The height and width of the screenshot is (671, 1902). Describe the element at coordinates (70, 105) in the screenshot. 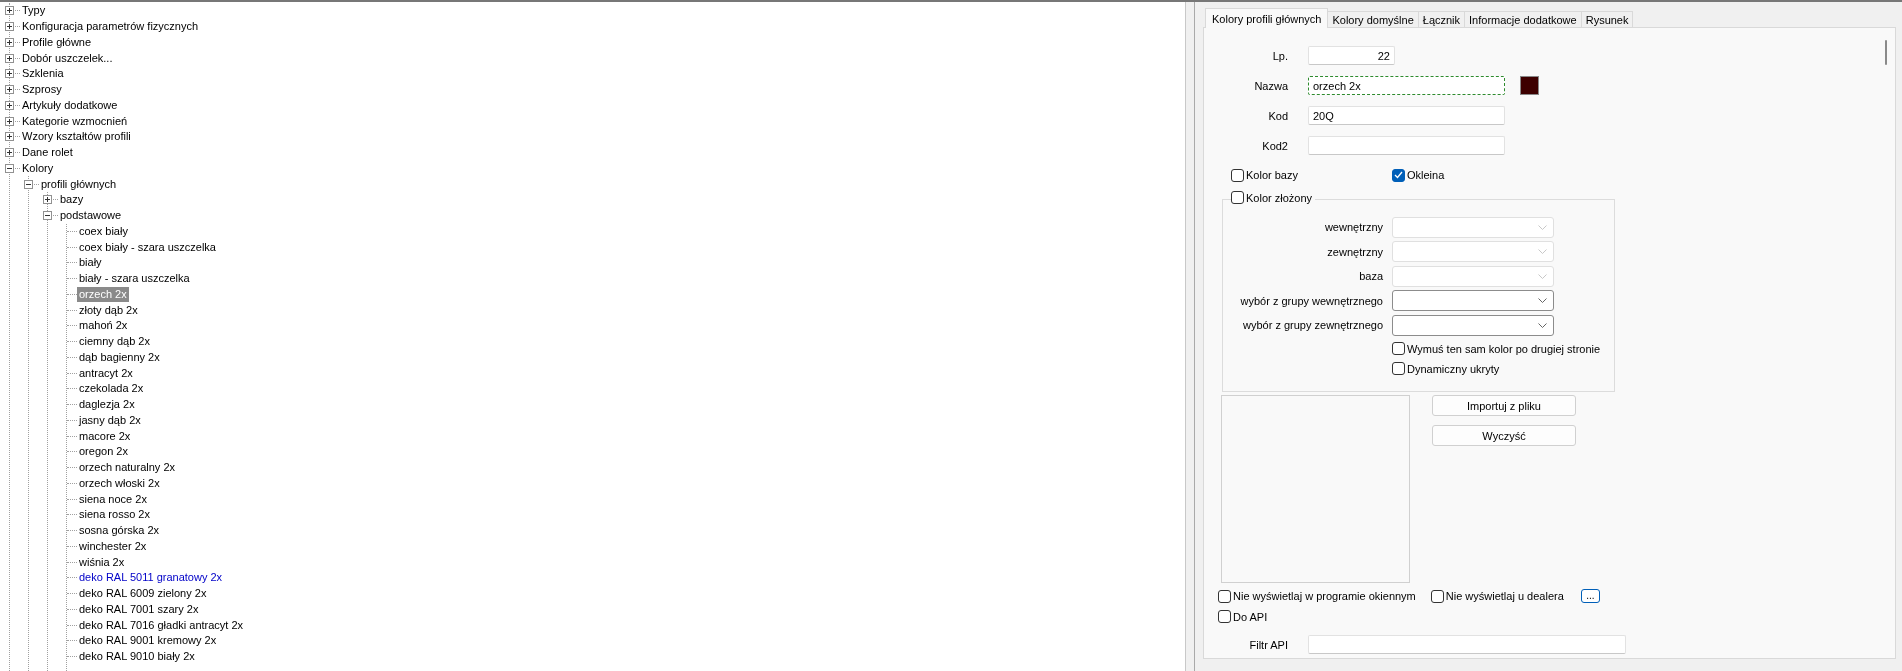

I see `tree-item: Artykuły dodatkowe` at that location.